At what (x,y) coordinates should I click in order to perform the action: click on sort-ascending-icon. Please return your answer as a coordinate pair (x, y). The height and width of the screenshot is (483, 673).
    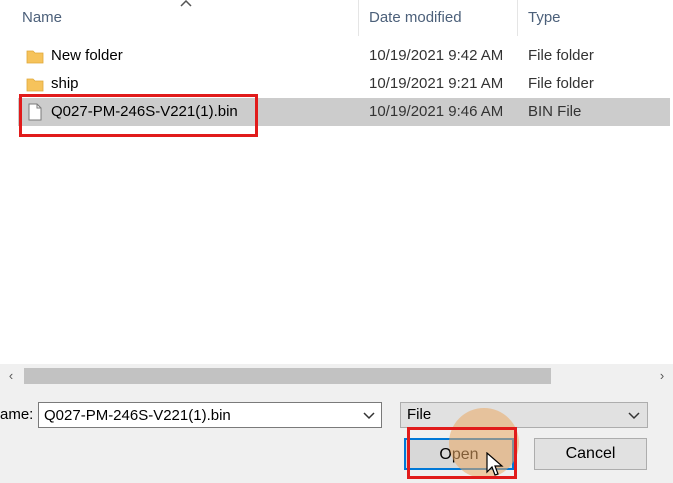
    Looking at the image, I should click on (186, 3).